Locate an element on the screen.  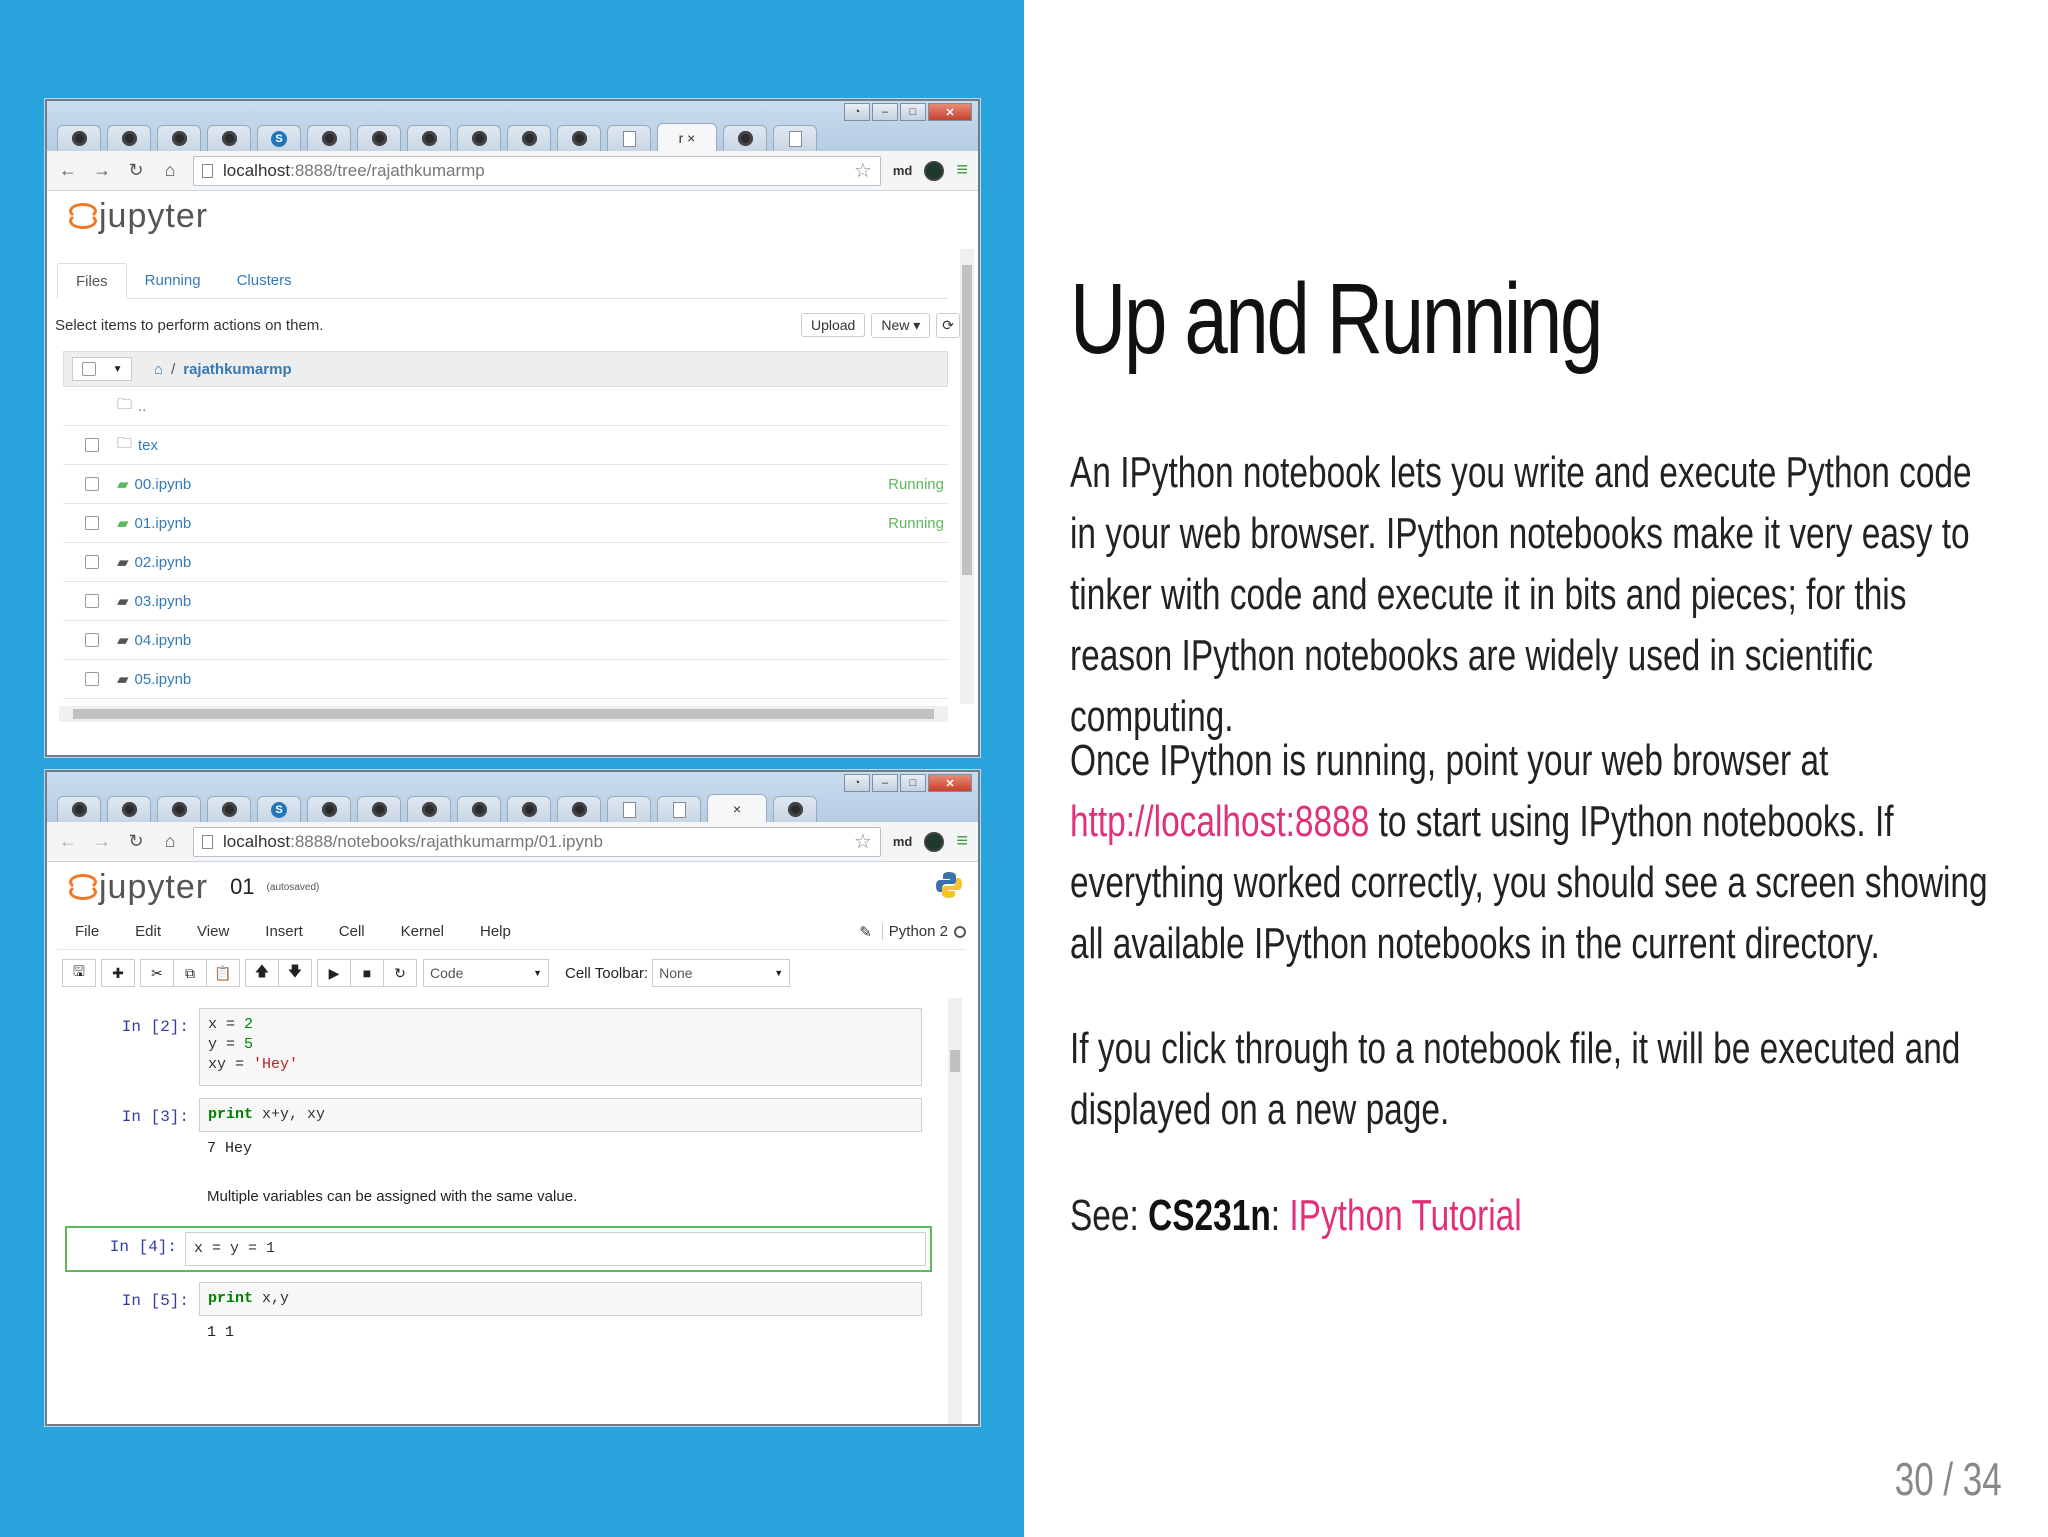
list-item: ▰ 01.ipynb Running is located at coordinates (505, 523).